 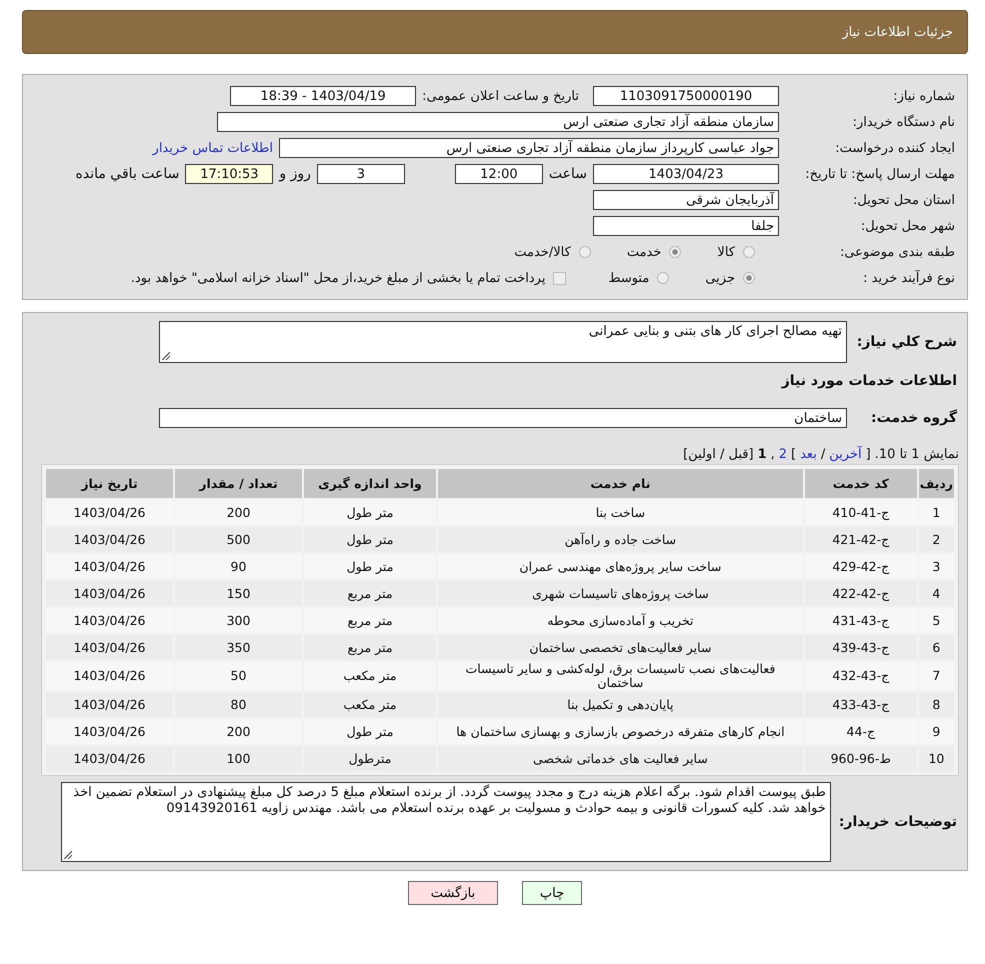 I want to click on field-label: تاریخ و ساعت اعلان عمومی:, so click(x=500, y=96).